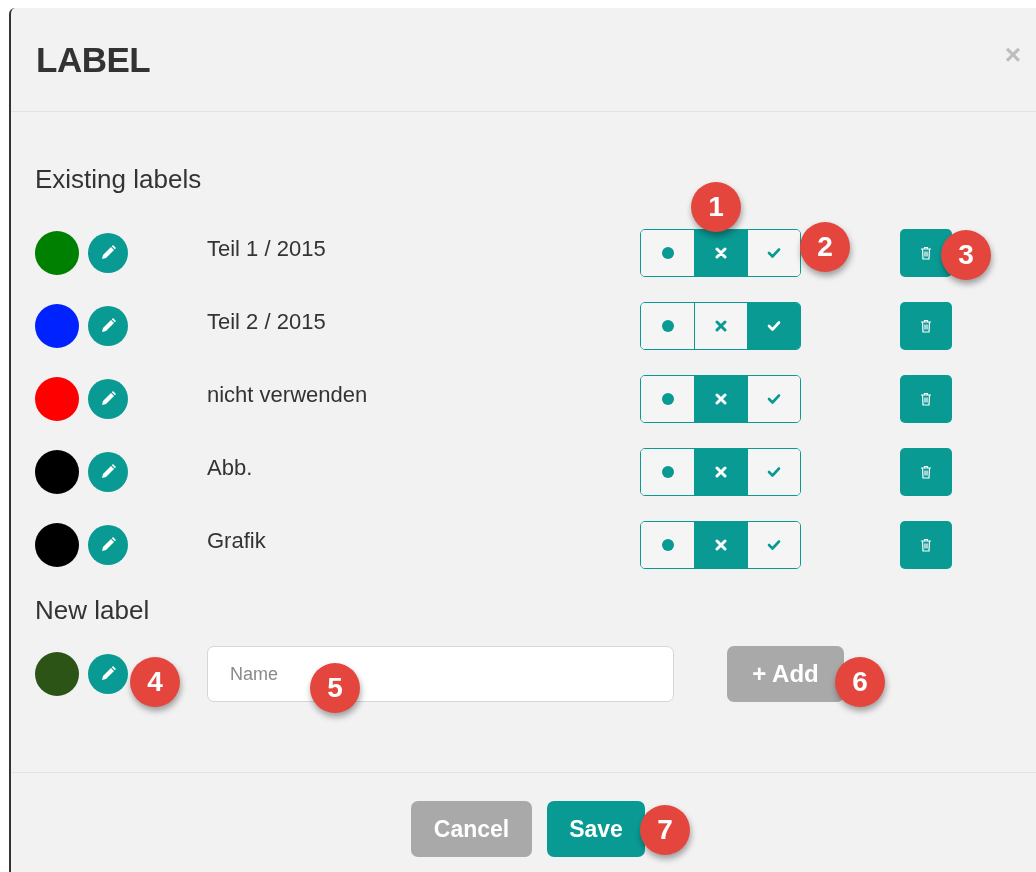 The image size is (1036, 872). I want to click on save-button: Save, so click(596, 829).